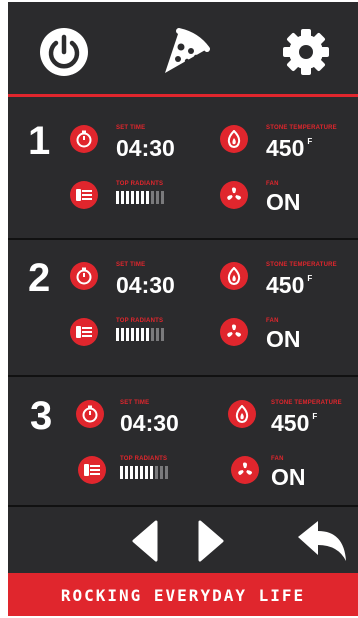  I want to click on oven-number: 1, so click(39, 141).